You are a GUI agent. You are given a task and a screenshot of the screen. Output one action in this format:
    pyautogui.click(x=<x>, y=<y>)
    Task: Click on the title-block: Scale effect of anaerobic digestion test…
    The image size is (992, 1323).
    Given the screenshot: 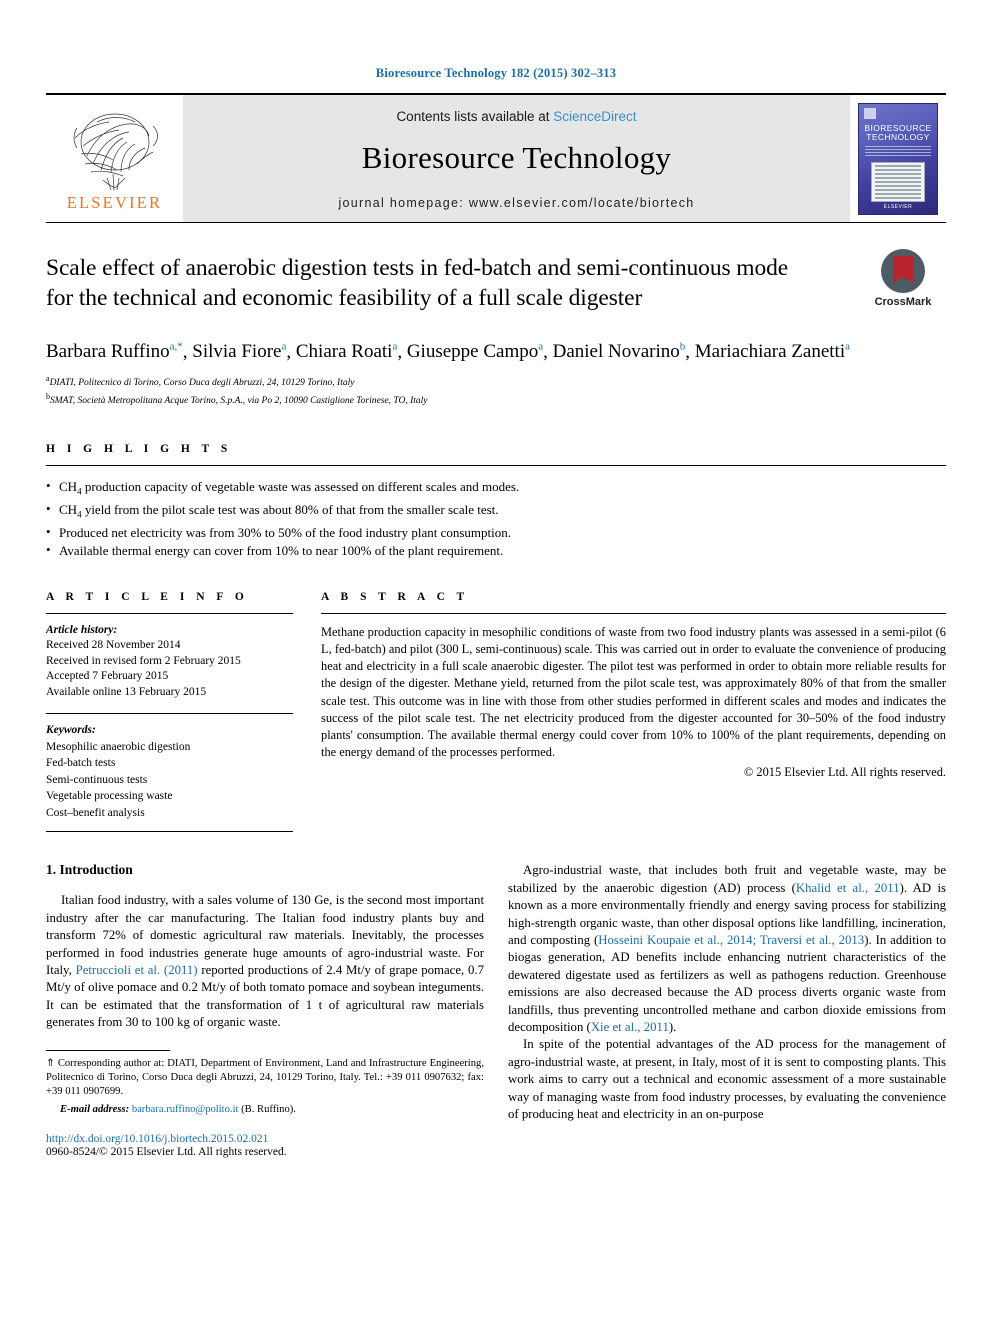 What is the action you would take?
    pyautogui.click(x=496, y=281)
    